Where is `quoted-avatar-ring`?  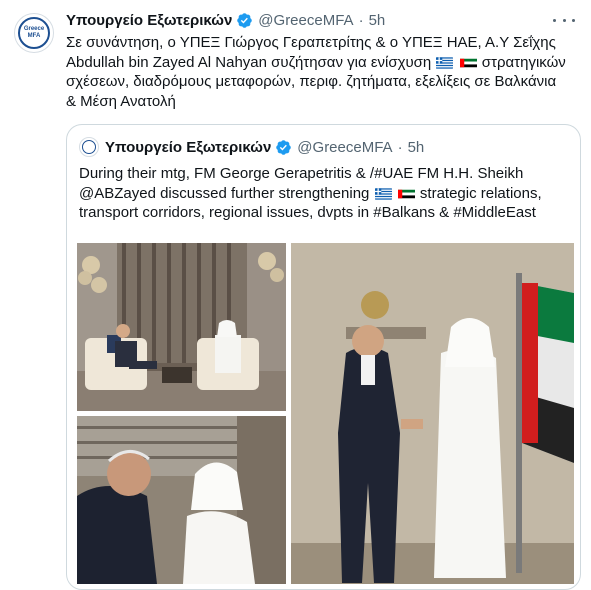 quoted-avatar-ring is located at coordinates (89, 147).